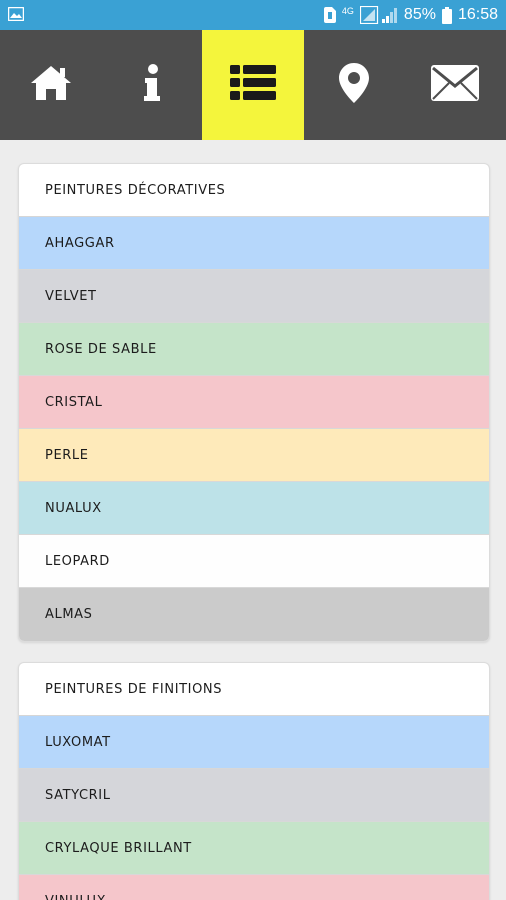  What do you see at coordinates (378, 15) in the screenshot?
I see `signal-icon` at bounding box center [378, 15].